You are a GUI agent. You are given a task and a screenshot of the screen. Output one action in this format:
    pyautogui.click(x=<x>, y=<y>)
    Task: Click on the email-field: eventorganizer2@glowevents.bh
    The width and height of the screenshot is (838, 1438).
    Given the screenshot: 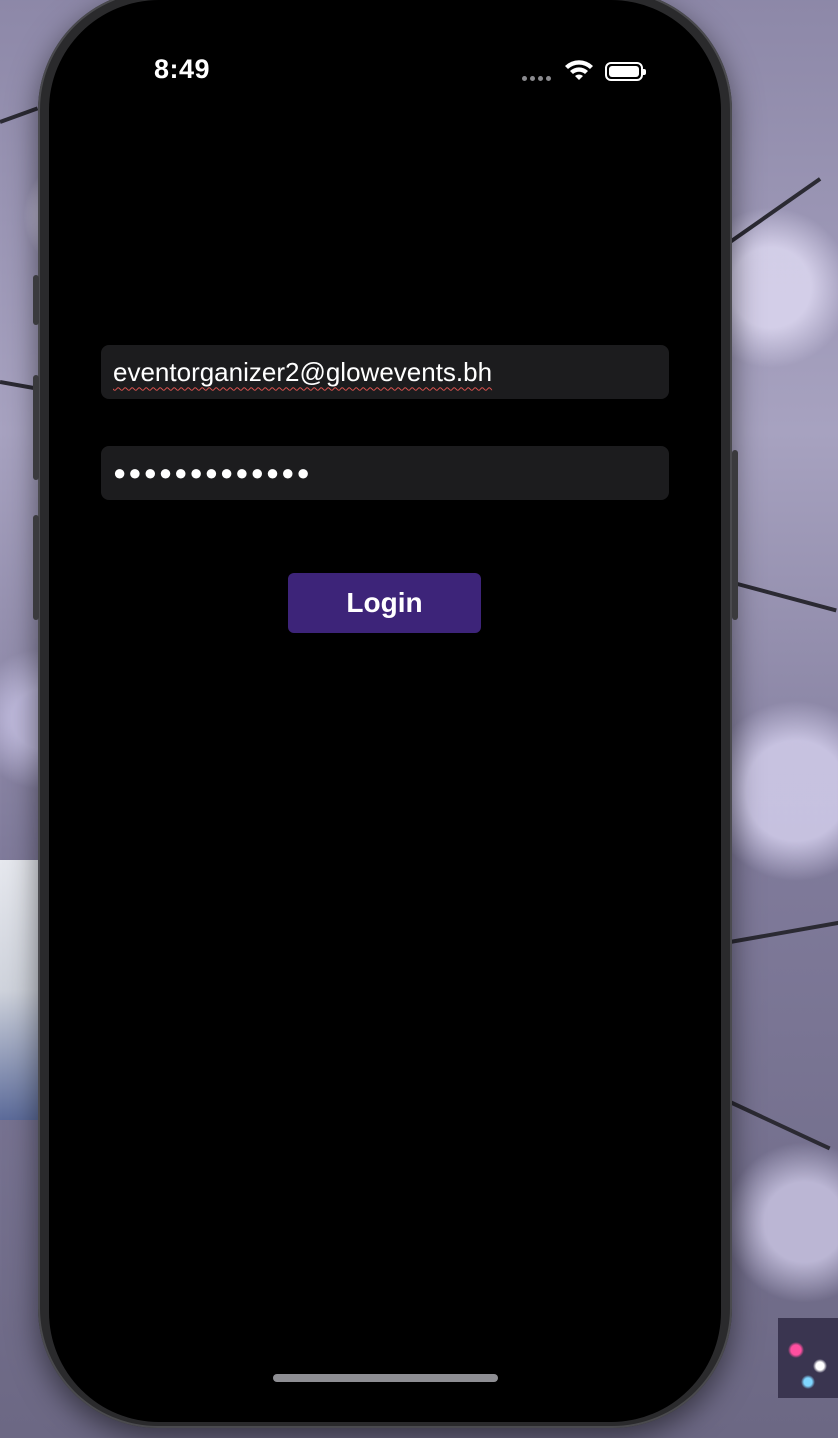 What is the action you would take?
    pyautogui.click(x=385, y=372)
    